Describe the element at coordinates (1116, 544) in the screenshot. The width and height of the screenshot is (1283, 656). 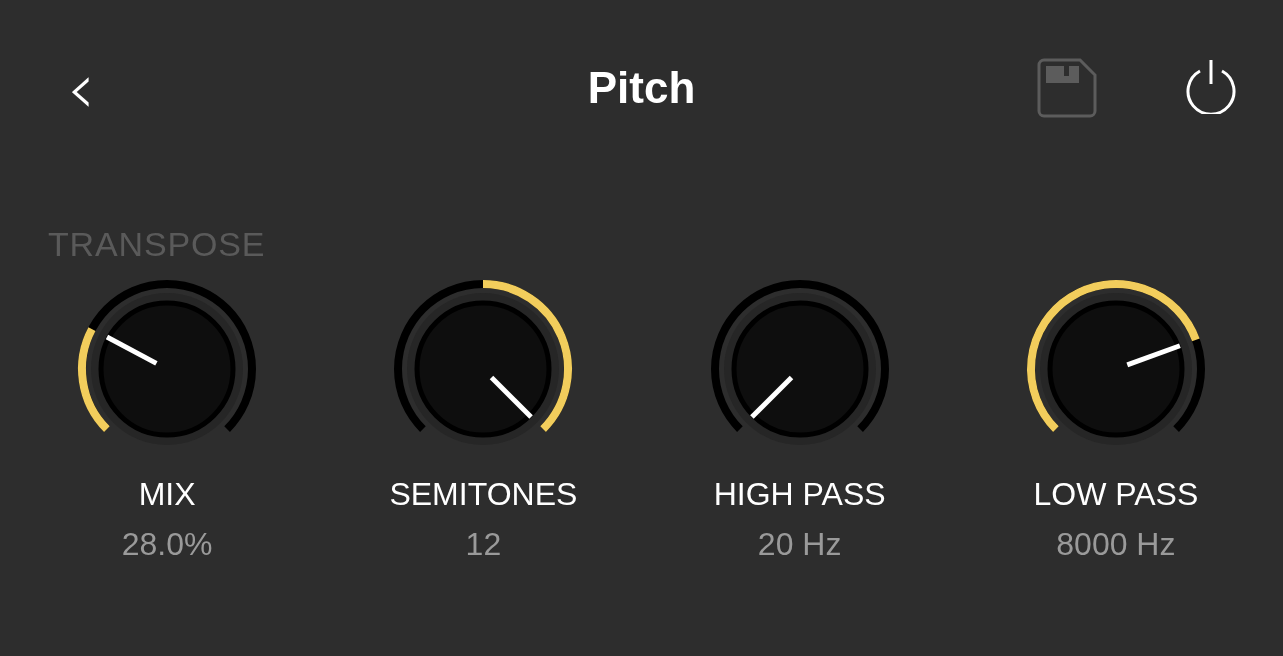
I see `knob-value: 8000 Hz` at that location.